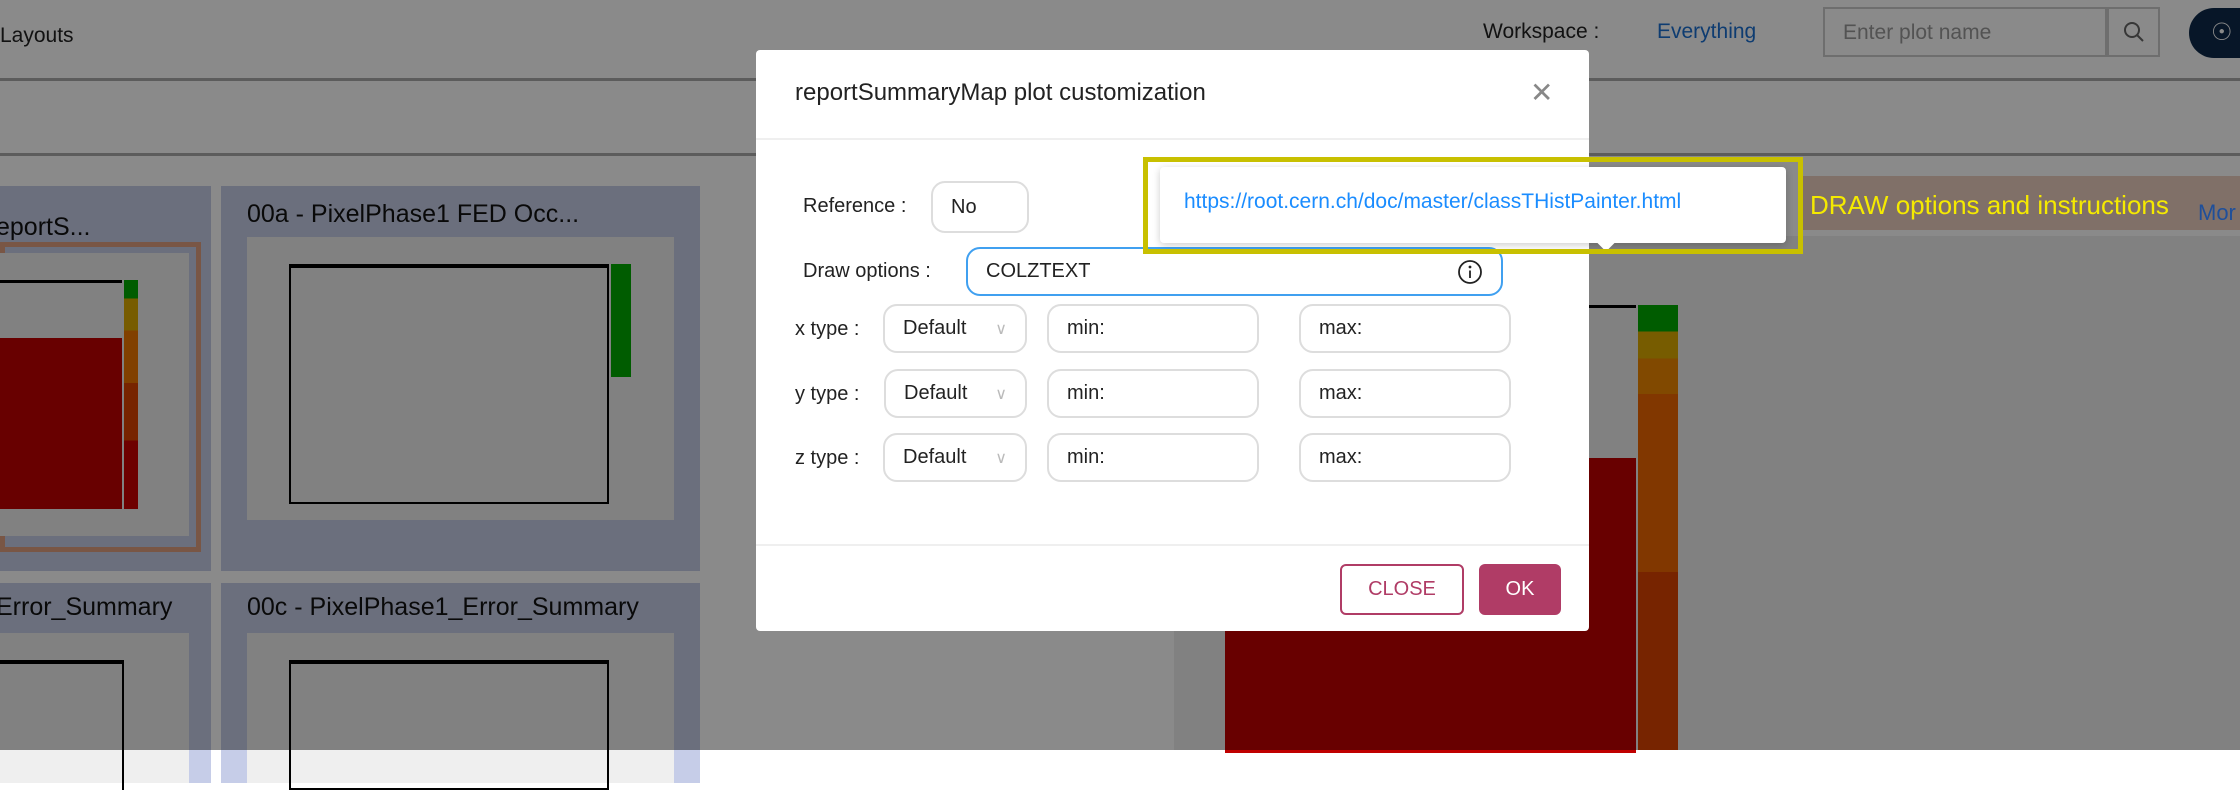 Image resolution: width=2240 pixels, height=790 pixels. Describe the element at coordinates (935, 457) in the screenshot. I see `z-type-value: Default` at that location.